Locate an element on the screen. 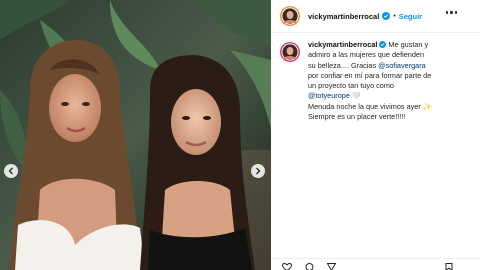 This screenshot has height=270, width=480. caption-line: por confiar en mí para formar parte de is located at coordinates (370, 75).